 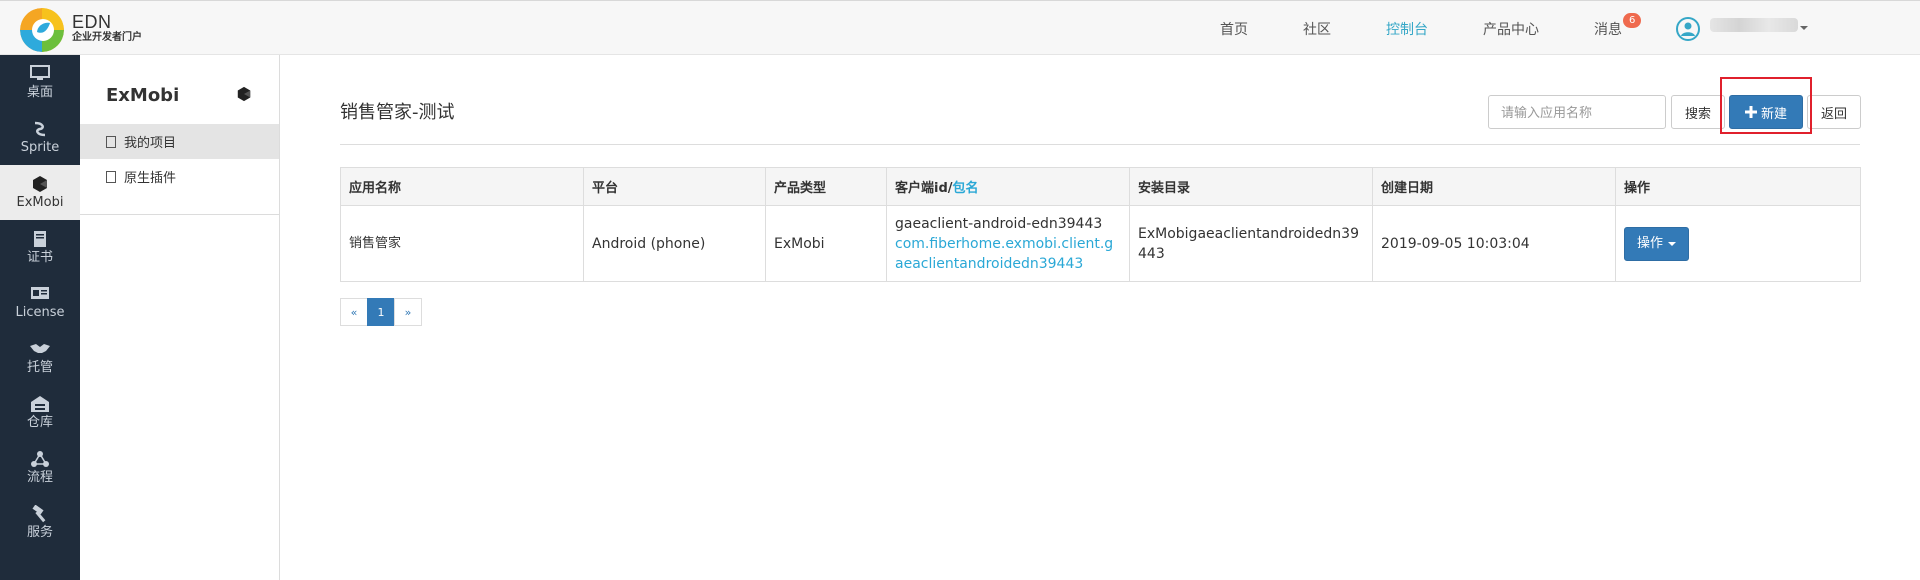 What do you see at coordinates (1632, 20) in the screenshot?
I see `message-count-badge: 6` at bounding box center [1632, 20].